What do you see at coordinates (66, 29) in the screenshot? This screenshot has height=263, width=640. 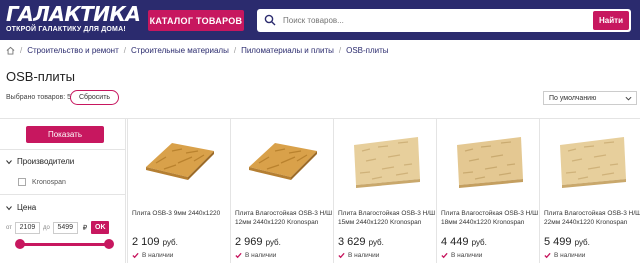 I see `logo-tagline: ОТКРОЙ ГАЛАКТИКУ ДЛЯ ДОМА!` at bounding box center [66, 29].